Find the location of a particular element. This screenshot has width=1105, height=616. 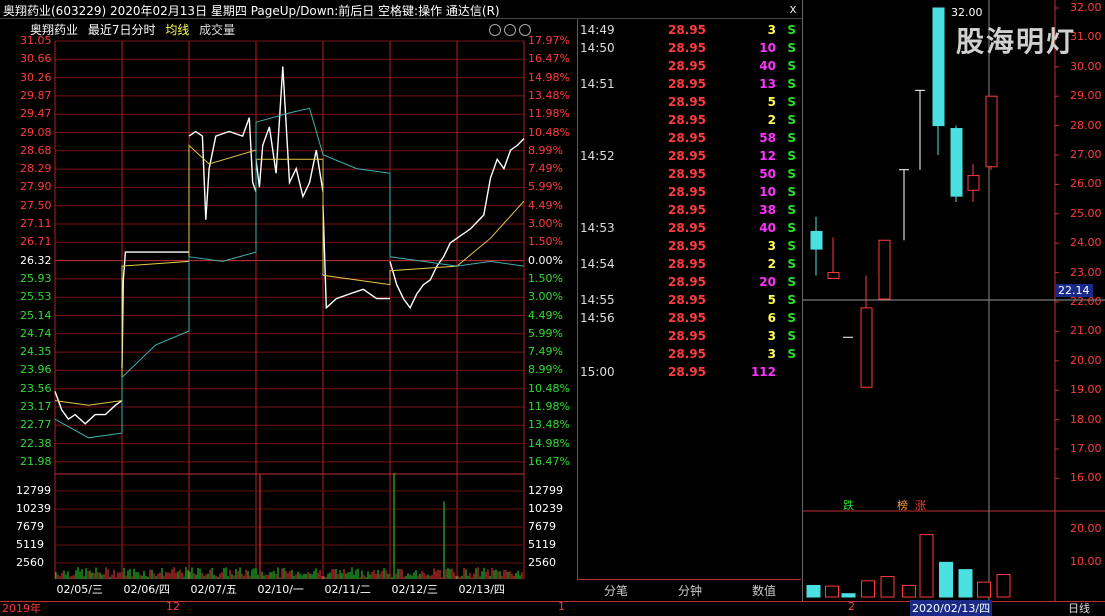

tick-row: 28.95 2 S is located at coordinates (690, 122).